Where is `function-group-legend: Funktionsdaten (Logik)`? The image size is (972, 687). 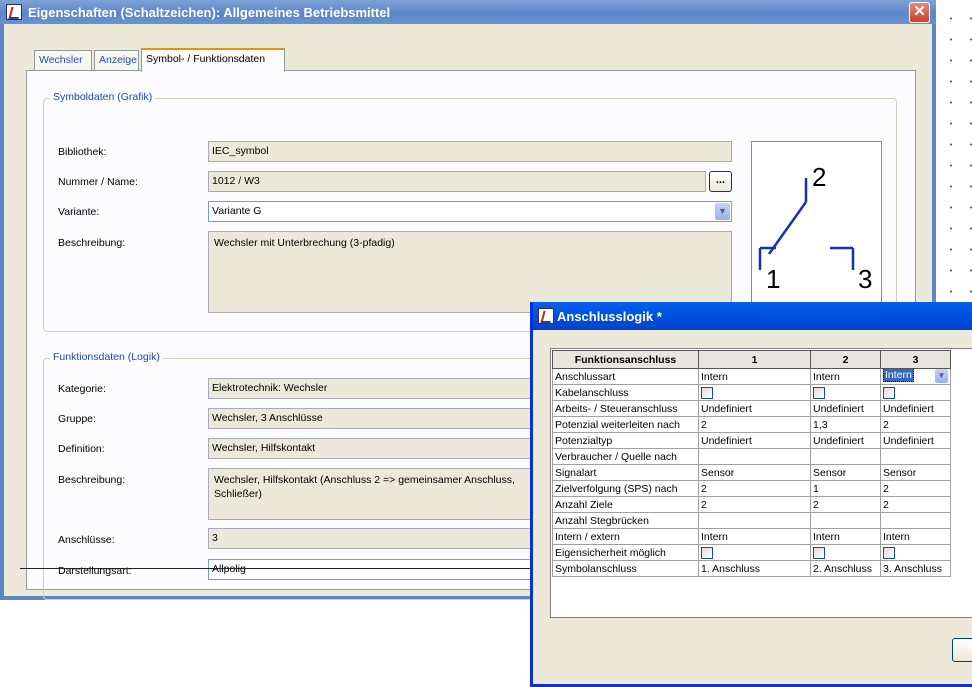 function-group-legend: Funktionsdaten (Logik) is located at coordinates (106, 357).